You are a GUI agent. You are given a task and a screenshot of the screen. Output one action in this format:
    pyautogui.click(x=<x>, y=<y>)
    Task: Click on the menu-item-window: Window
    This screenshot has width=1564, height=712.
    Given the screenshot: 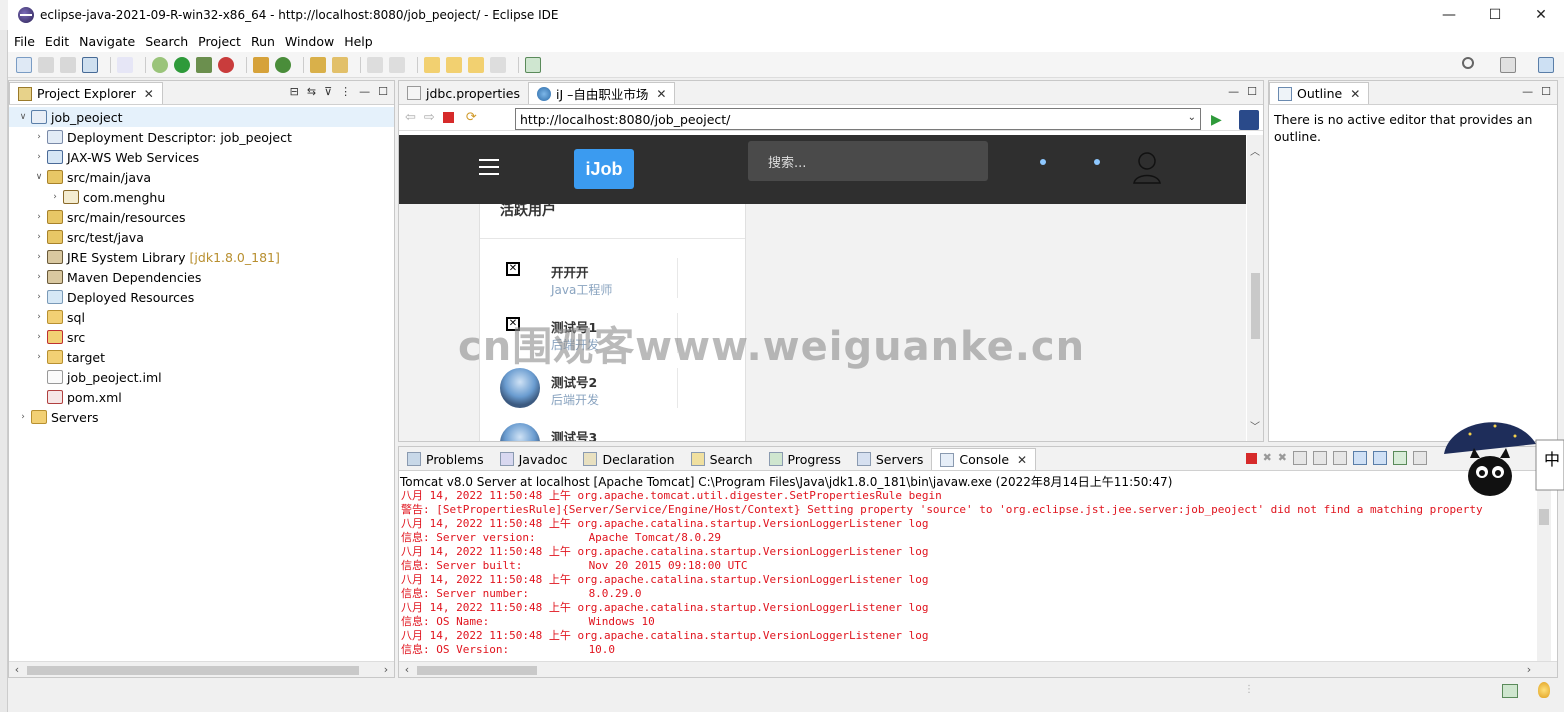 What is the action you would take?
    pyautogui.click(x=309, y=41)
    